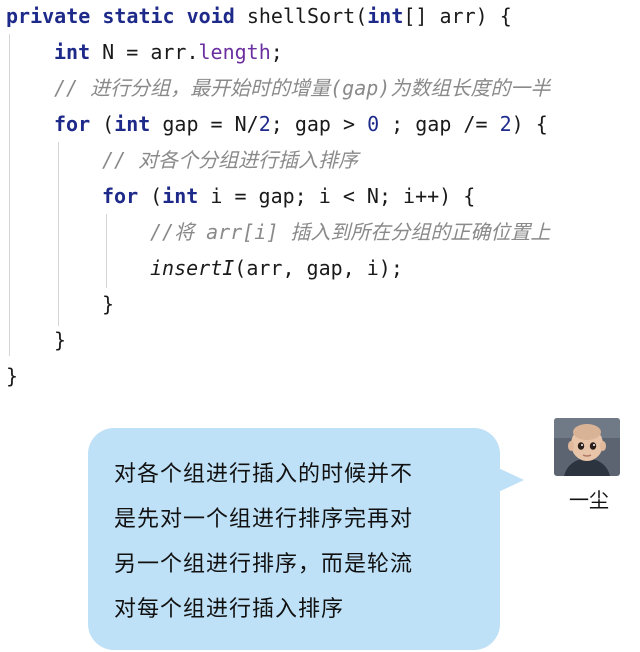  I want to click on code-token: insertI, so click(192, 268).